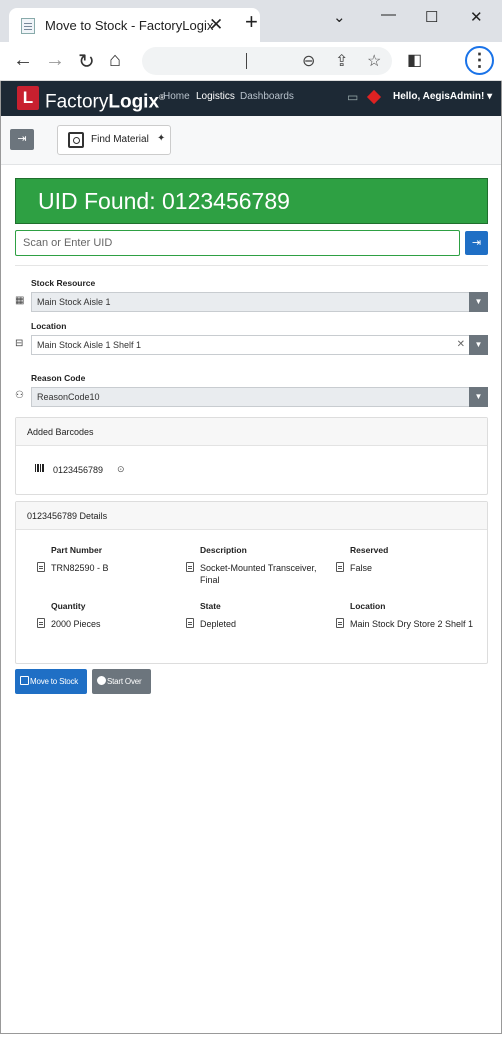  Describe the element at coordinates (352, 97) in the screenshot. I see `monitor-icon: ▭` at that location.